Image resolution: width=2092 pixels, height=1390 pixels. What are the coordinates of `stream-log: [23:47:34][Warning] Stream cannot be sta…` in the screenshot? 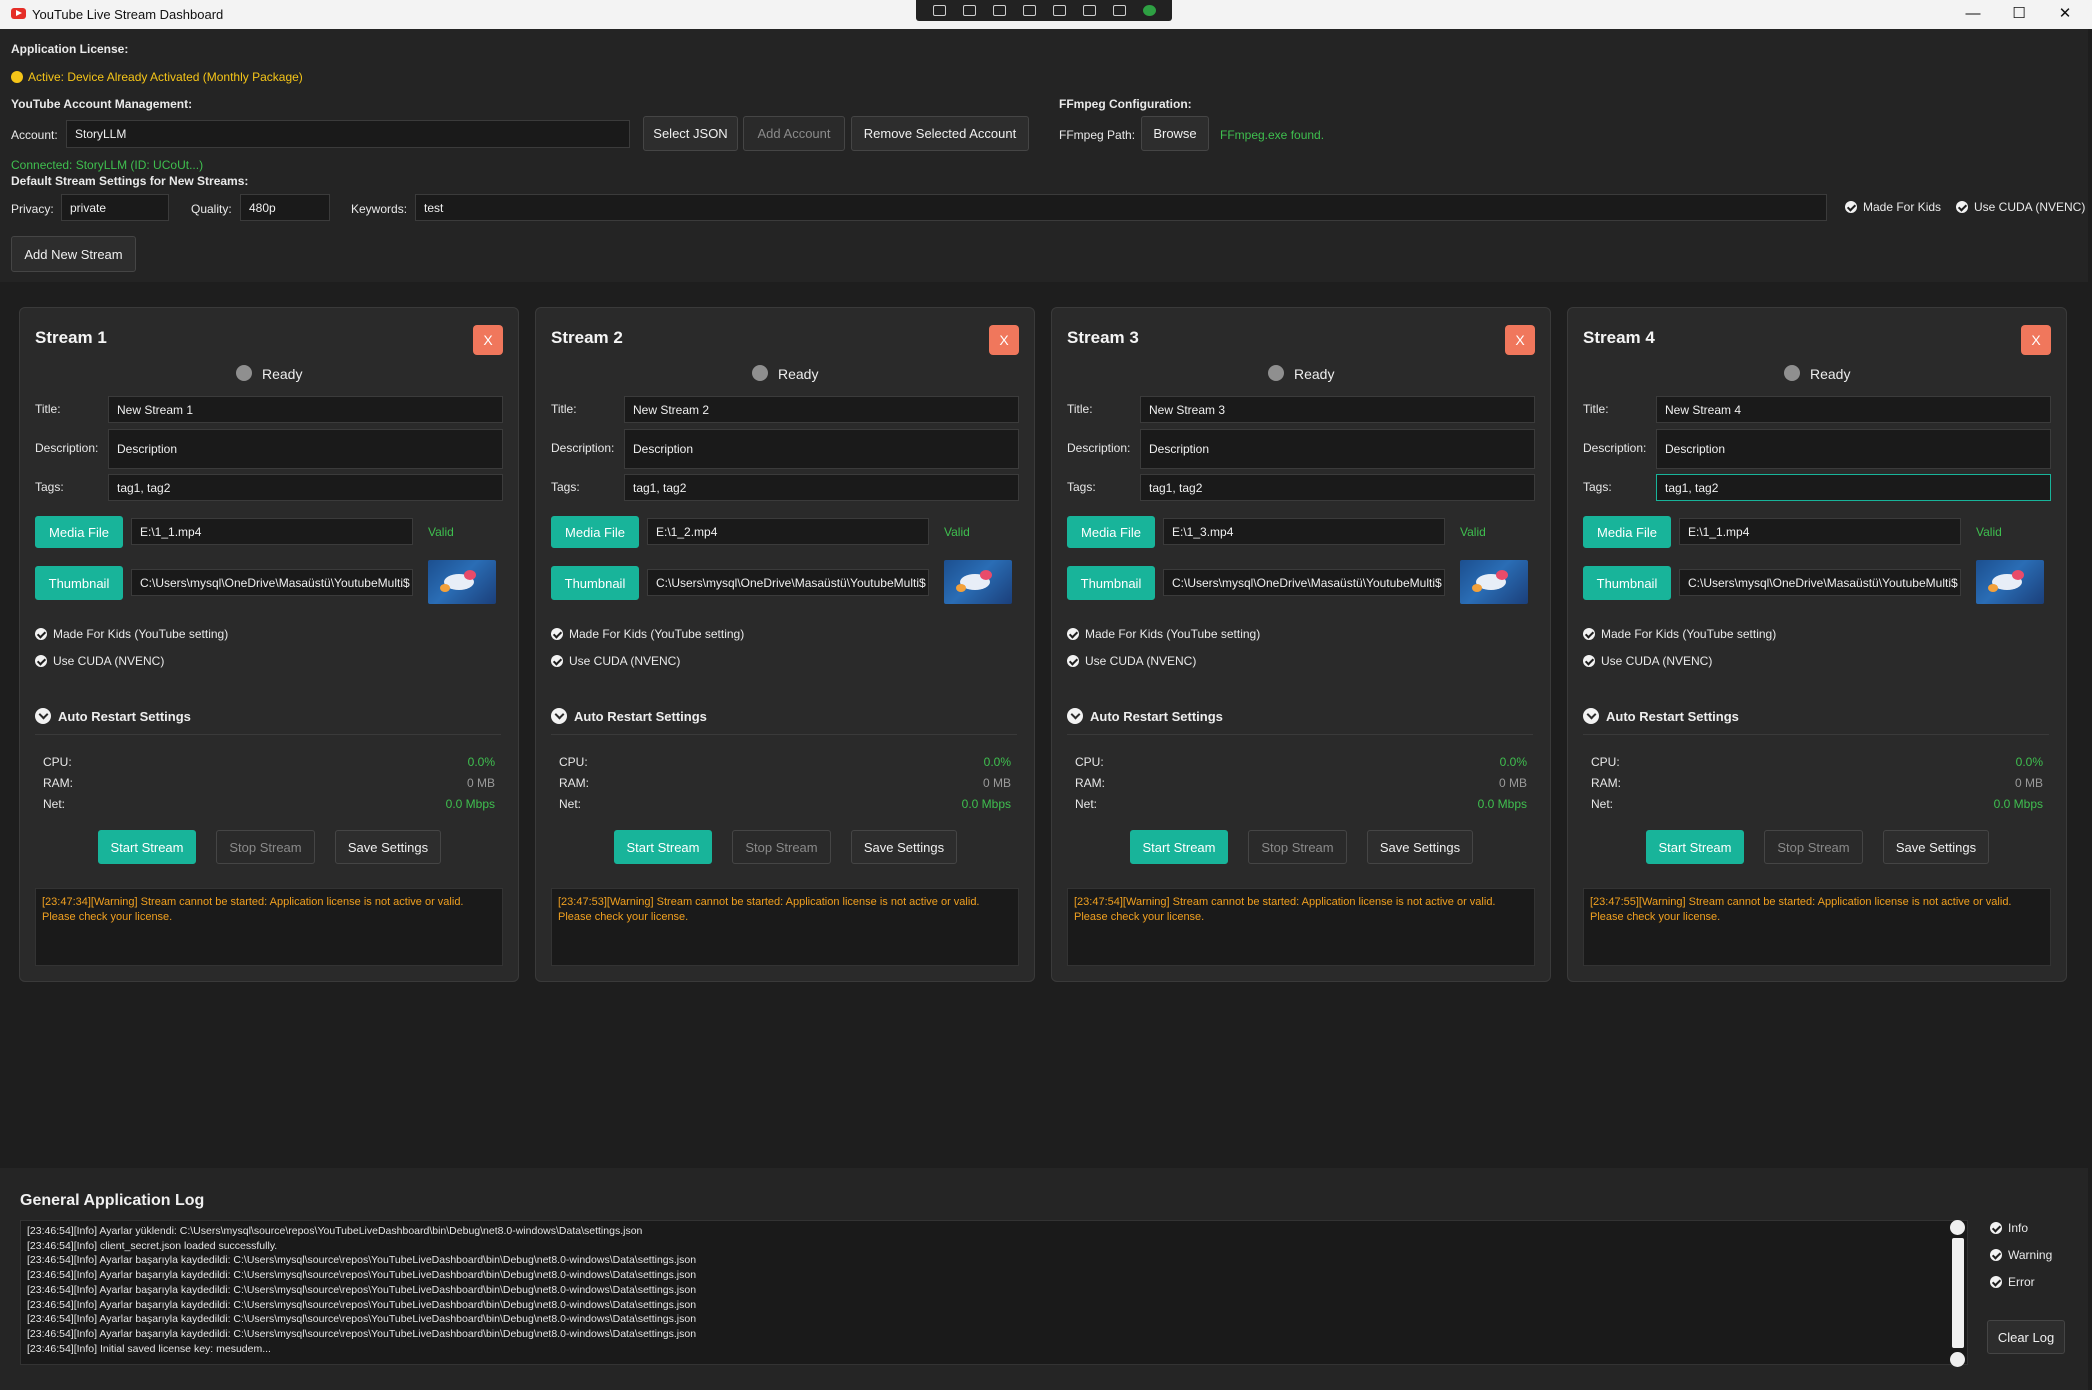 It's located at (269, 927).